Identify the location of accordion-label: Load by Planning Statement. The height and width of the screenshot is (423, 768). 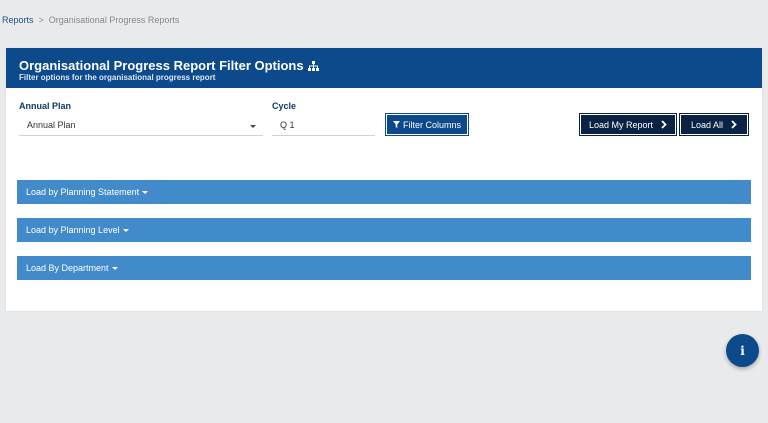
(83, 192).